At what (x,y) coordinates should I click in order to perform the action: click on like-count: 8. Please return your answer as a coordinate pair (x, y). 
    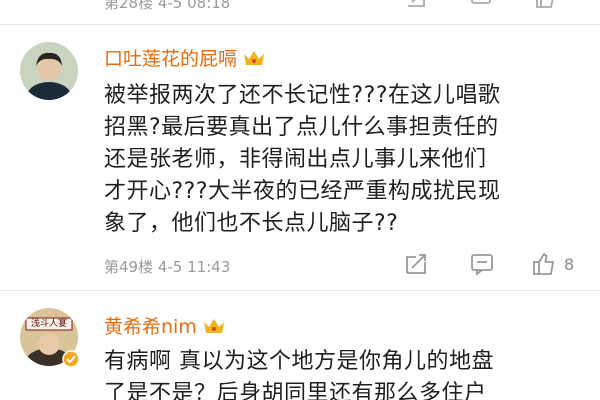
    Looking at the image, I should click on (569, 264).